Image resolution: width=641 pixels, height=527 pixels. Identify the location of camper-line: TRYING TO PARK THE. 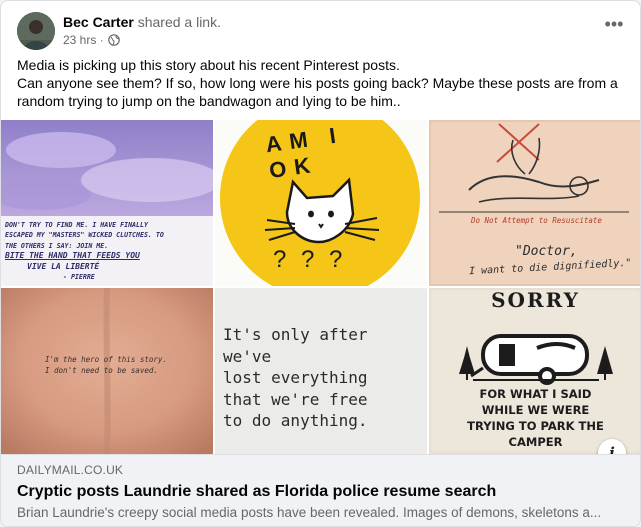
(535, 426).